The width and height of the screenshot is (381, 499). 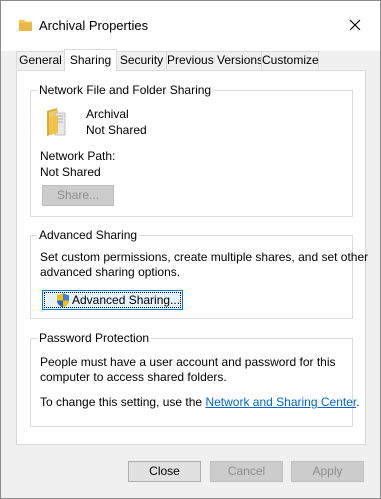 What do you see at coordinates (78, 156) in the screenshot?
I see `network-path-label: Network Path:` at bounding box center [78, 156].